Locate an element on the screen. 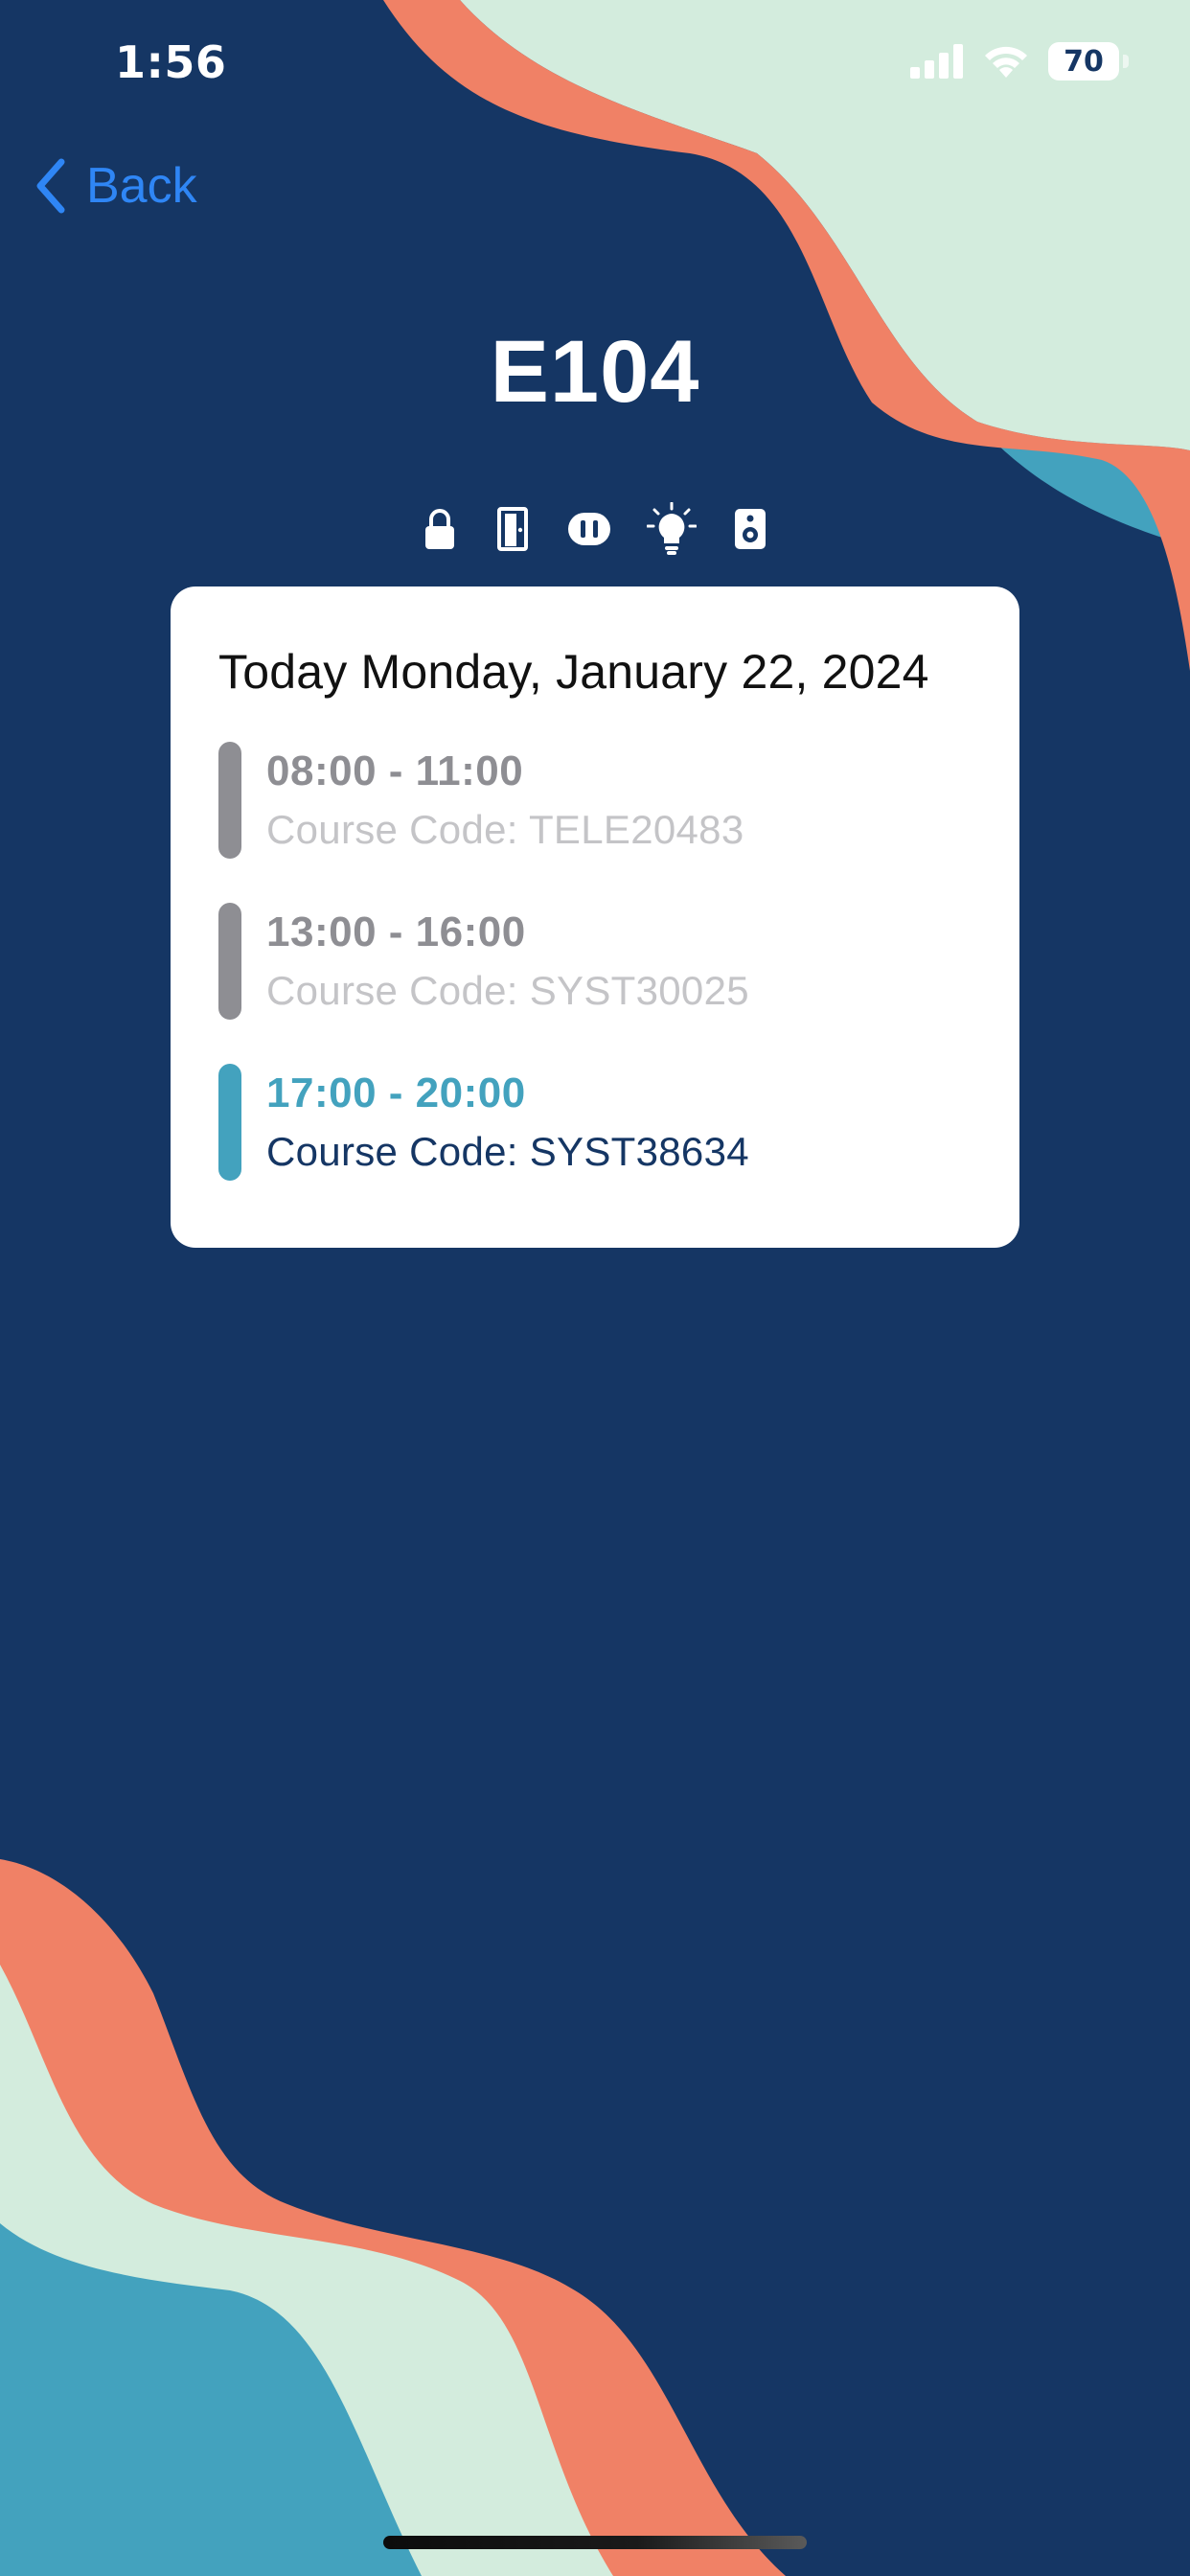 The height and width of the screenshot is (2576, 1190). room-title: E104 is located at coordinates (595, 372).